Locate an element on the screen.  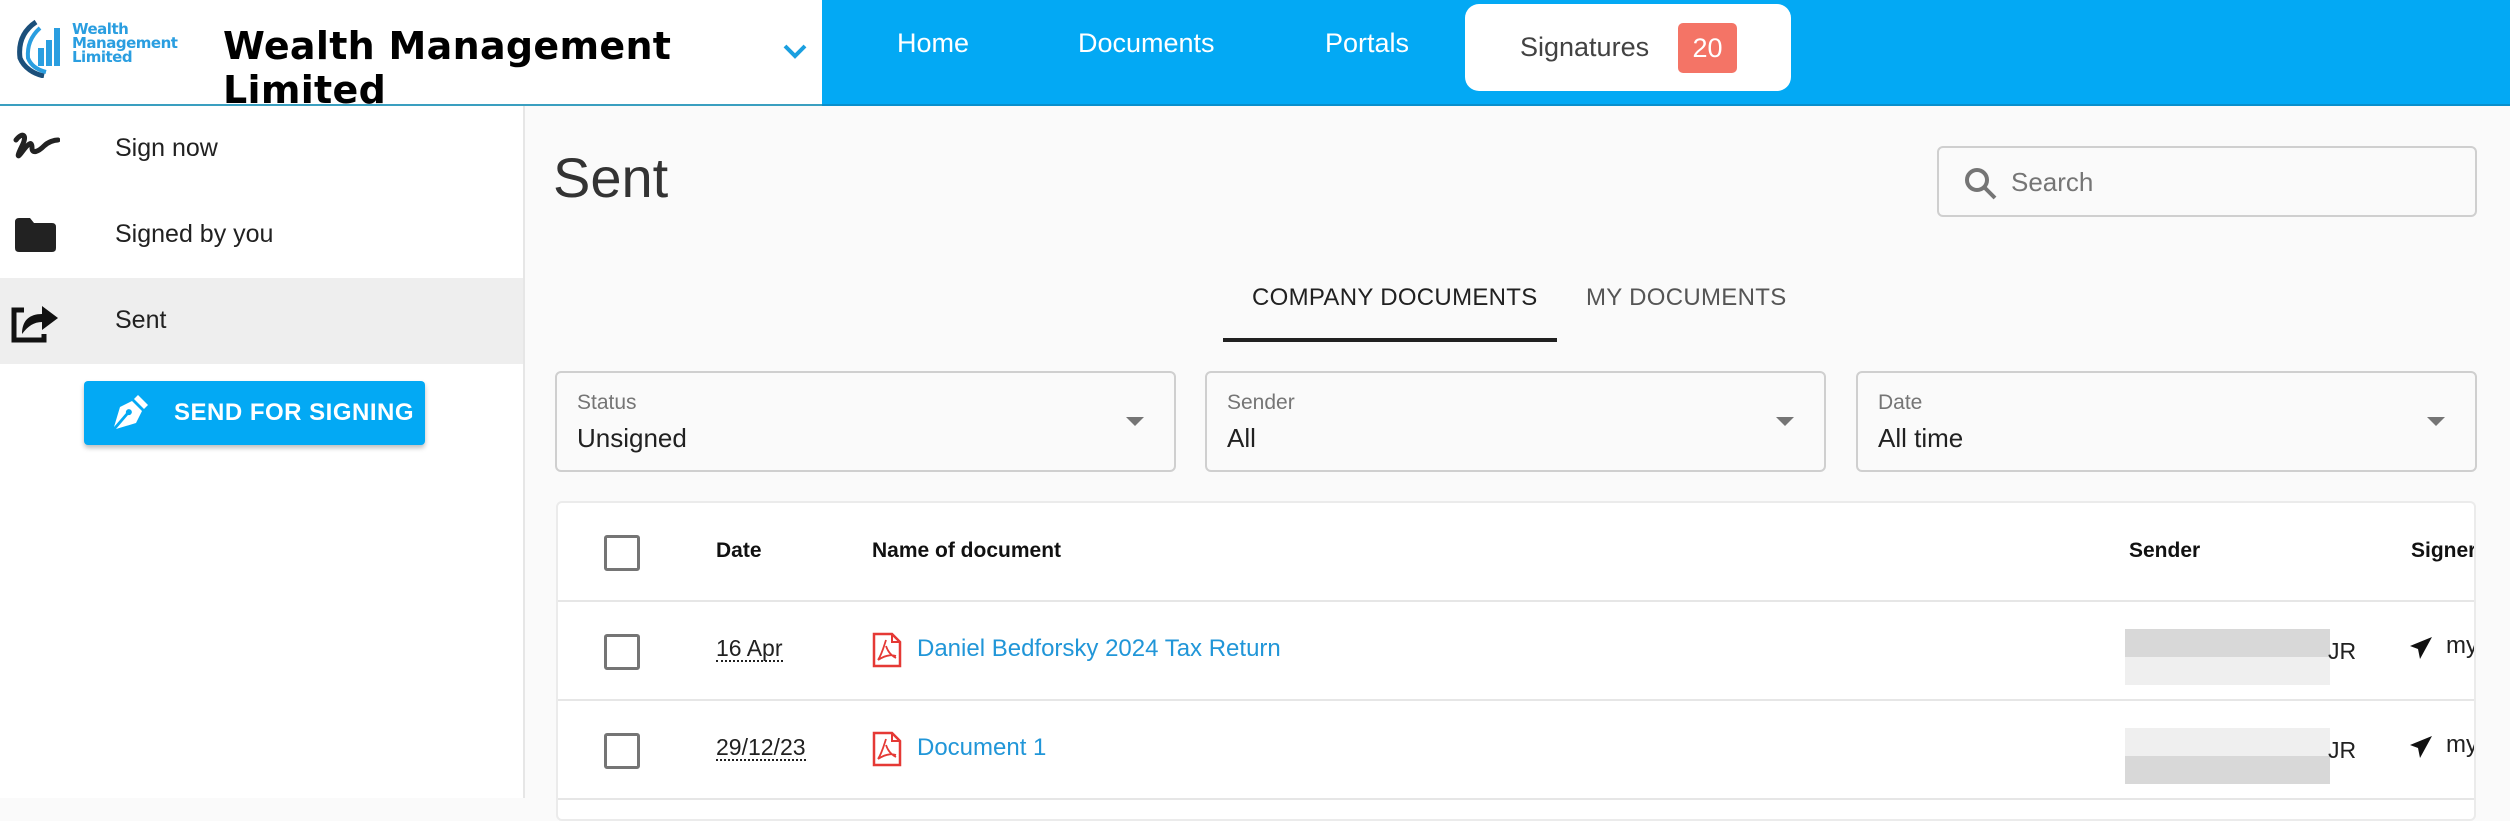
top-nav: Home Documents Portals Signatures 20 is located at coordinates (1666, 53).